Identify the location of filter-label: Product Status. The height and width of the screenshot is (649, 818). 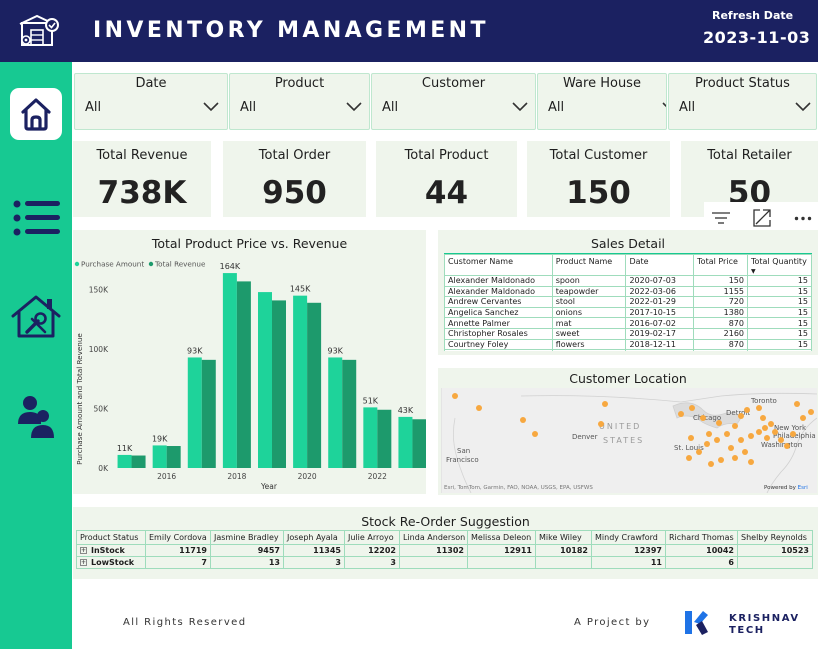
(742, 83).